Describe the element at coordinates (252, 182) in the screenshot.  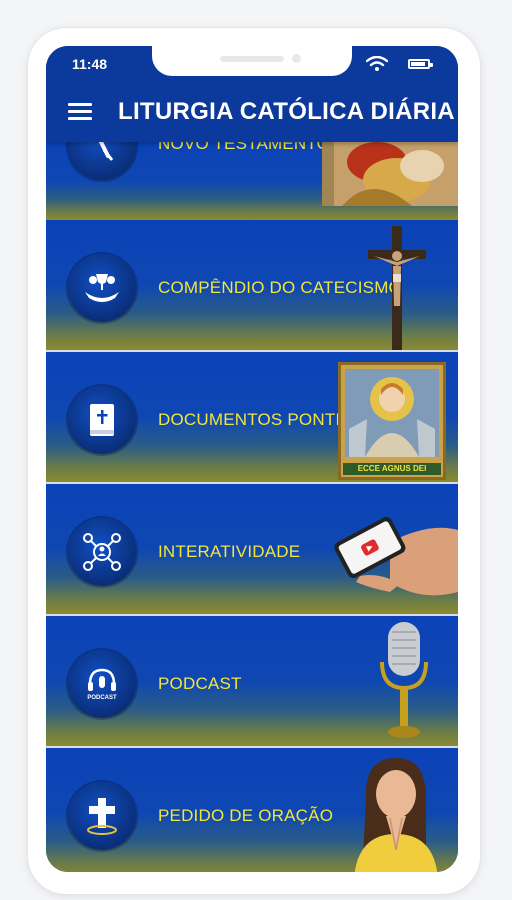
I see `menu-item-novo-testamento: NOVO TESTAMENTO` at that location.